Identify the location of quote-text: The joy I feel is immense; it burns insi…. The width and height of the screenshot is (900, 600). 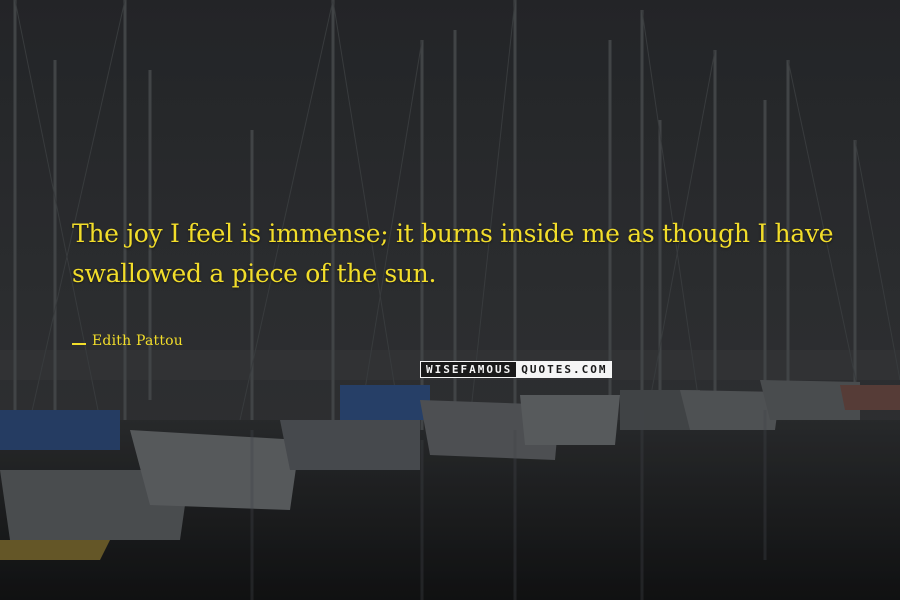
(453, 253).